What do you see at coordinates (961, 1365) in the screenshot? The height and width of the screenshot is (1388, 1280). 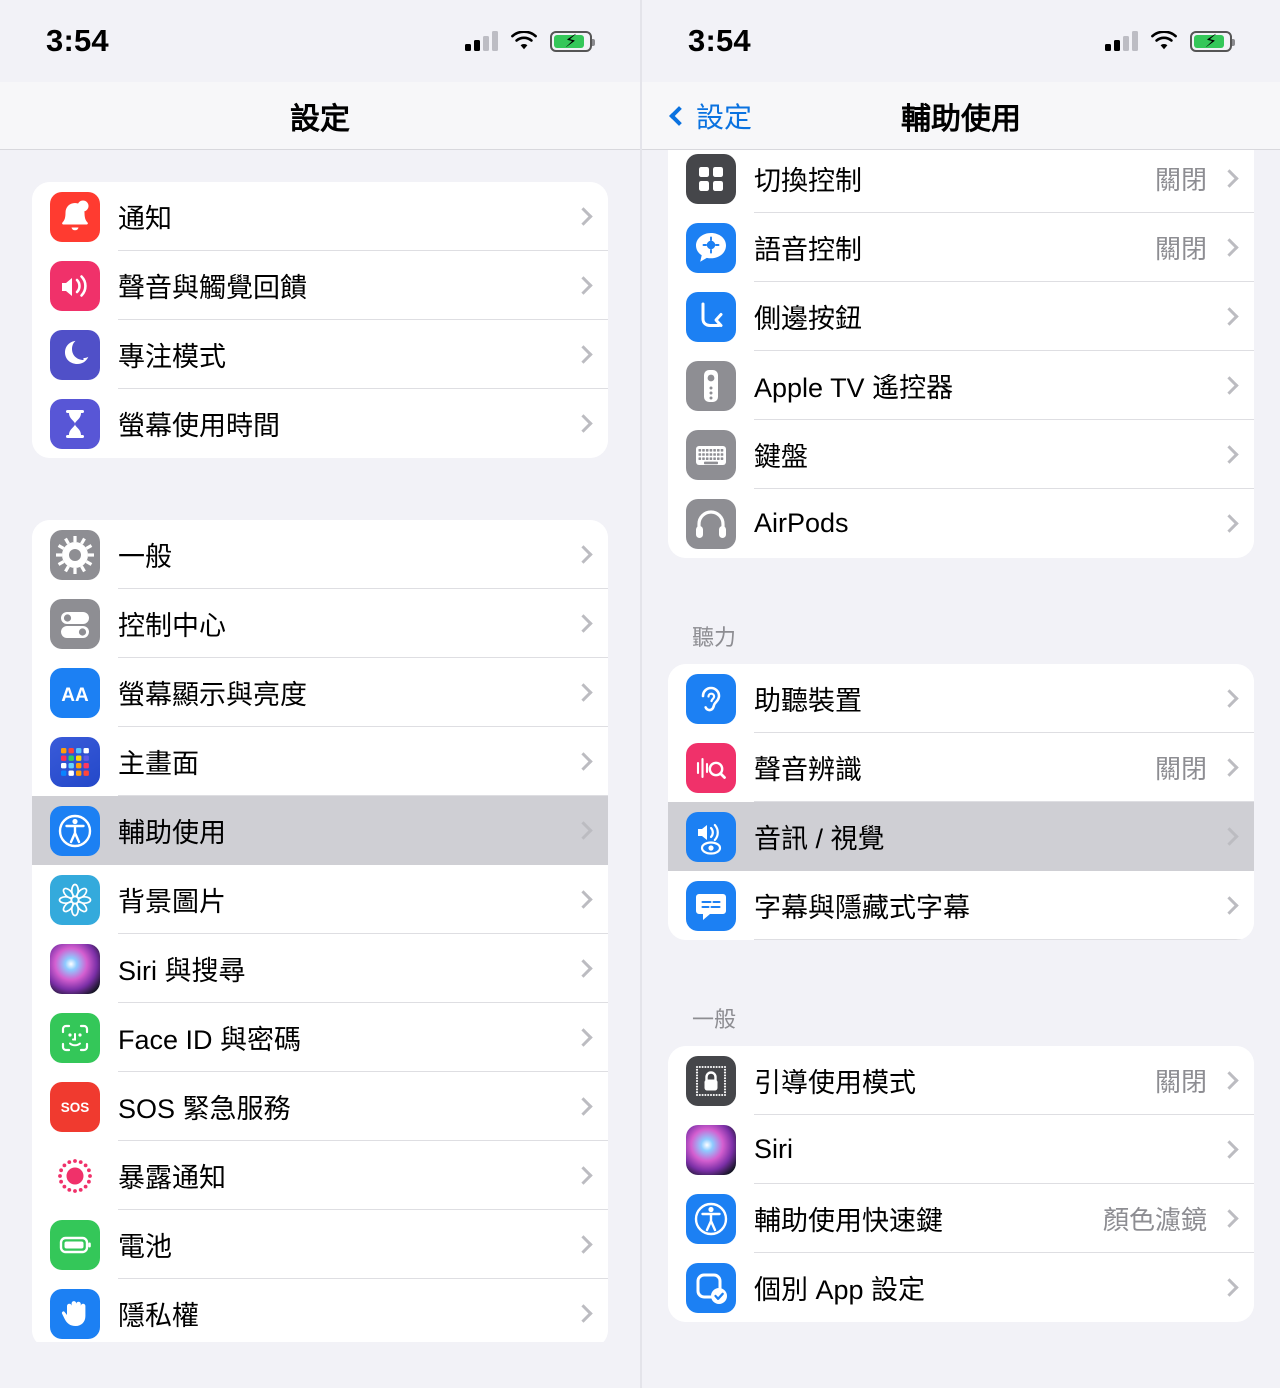 I see `bottom-safe-area` at bounding box center [961, 1365].